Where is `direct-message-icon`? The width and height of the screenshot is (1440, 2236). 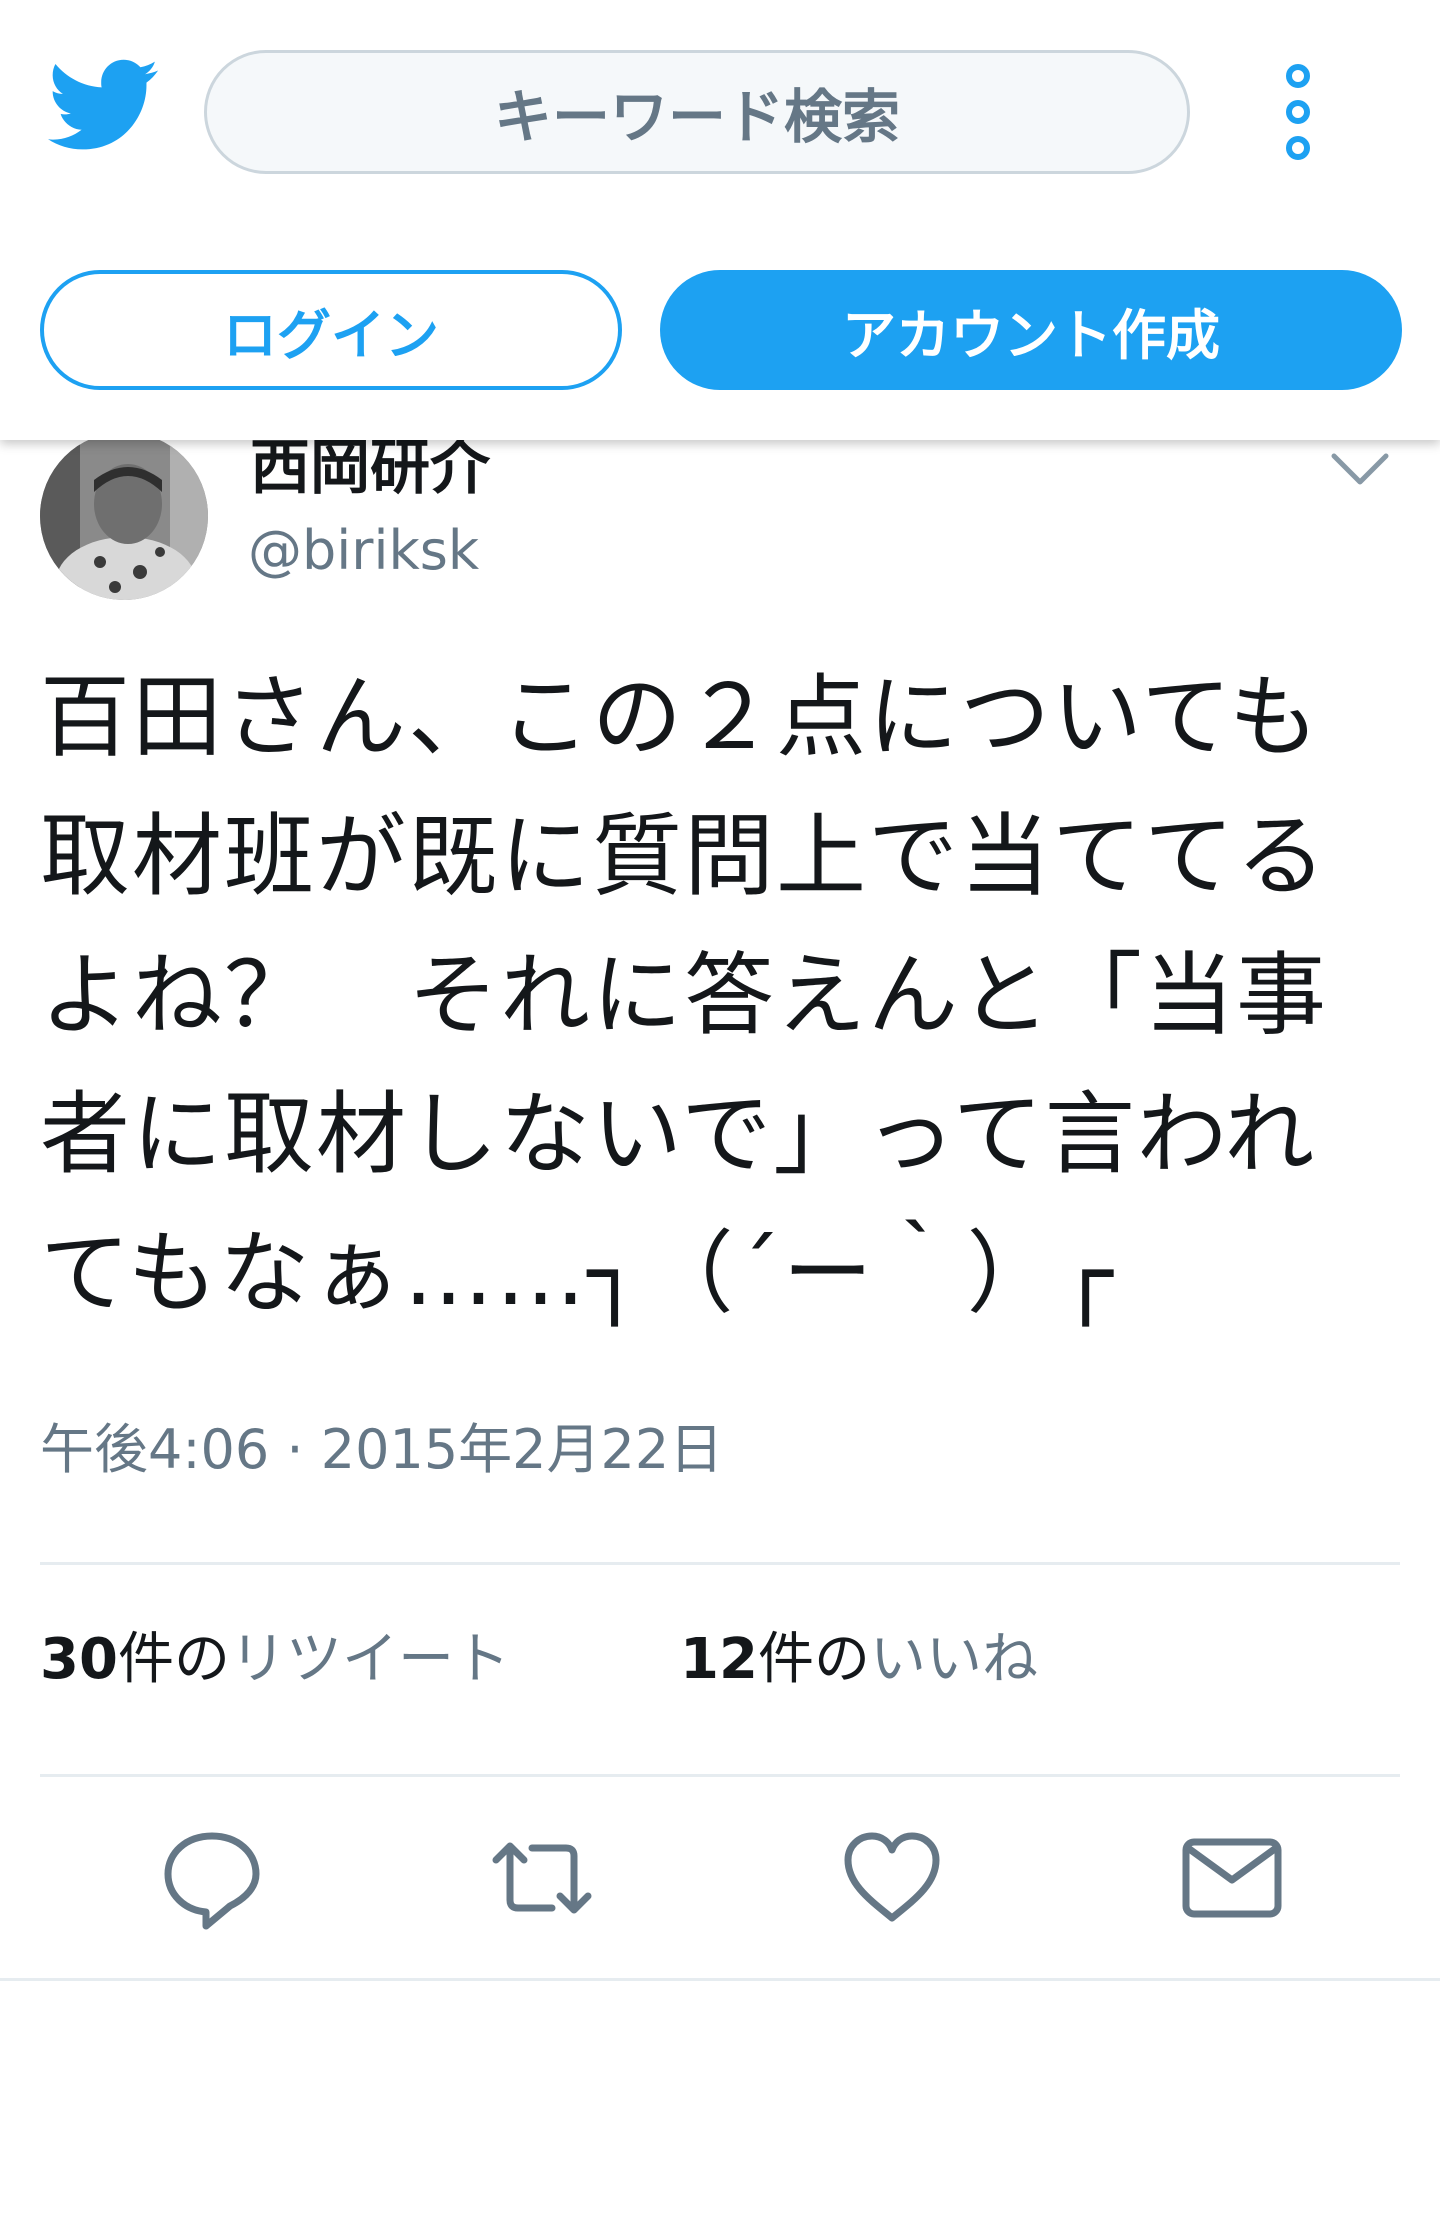
direct-message-icon is located at coordinates (1232, 1878).